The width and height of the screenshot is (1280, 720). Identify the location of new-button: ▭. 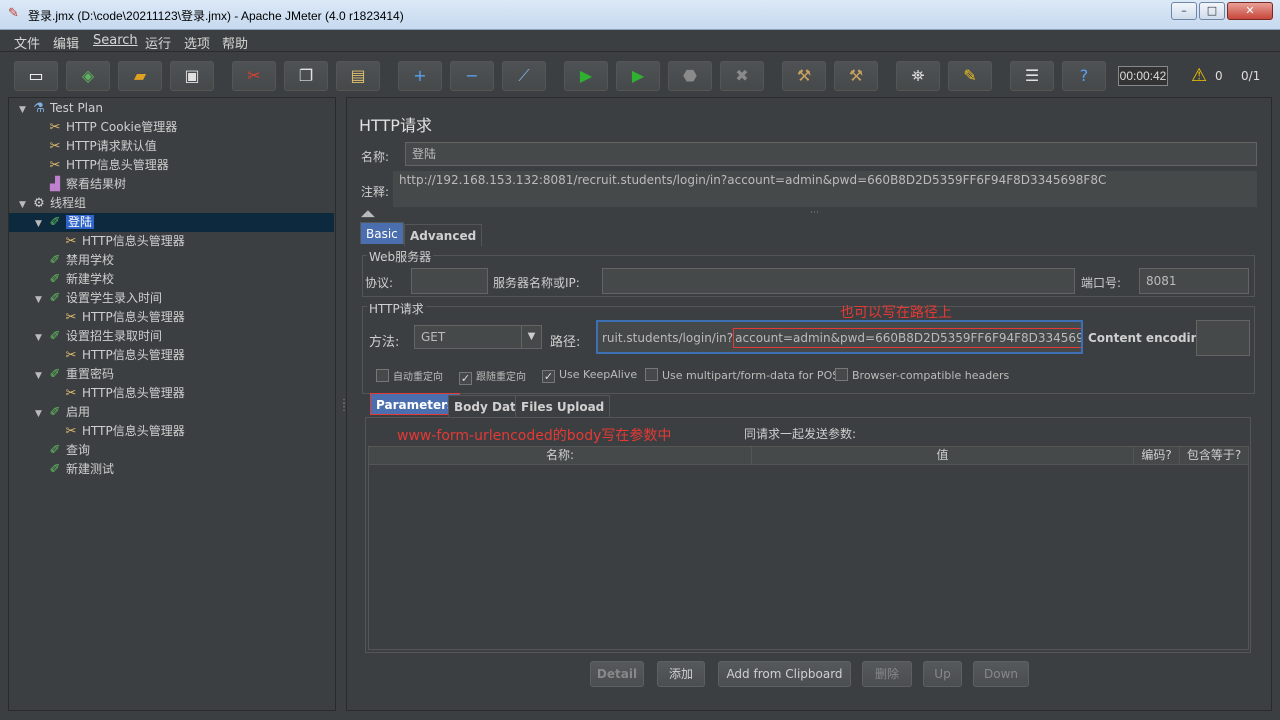
(36, 76).